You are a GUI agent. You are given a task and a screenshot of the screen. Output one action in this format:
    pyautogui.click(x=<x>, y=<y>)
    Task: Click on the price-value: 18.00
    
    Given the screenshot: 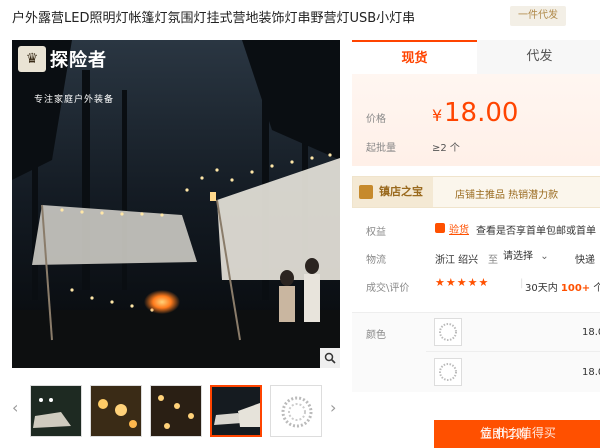 What is the action you would take?
    pyautogui.click(x=481, y=113)
    